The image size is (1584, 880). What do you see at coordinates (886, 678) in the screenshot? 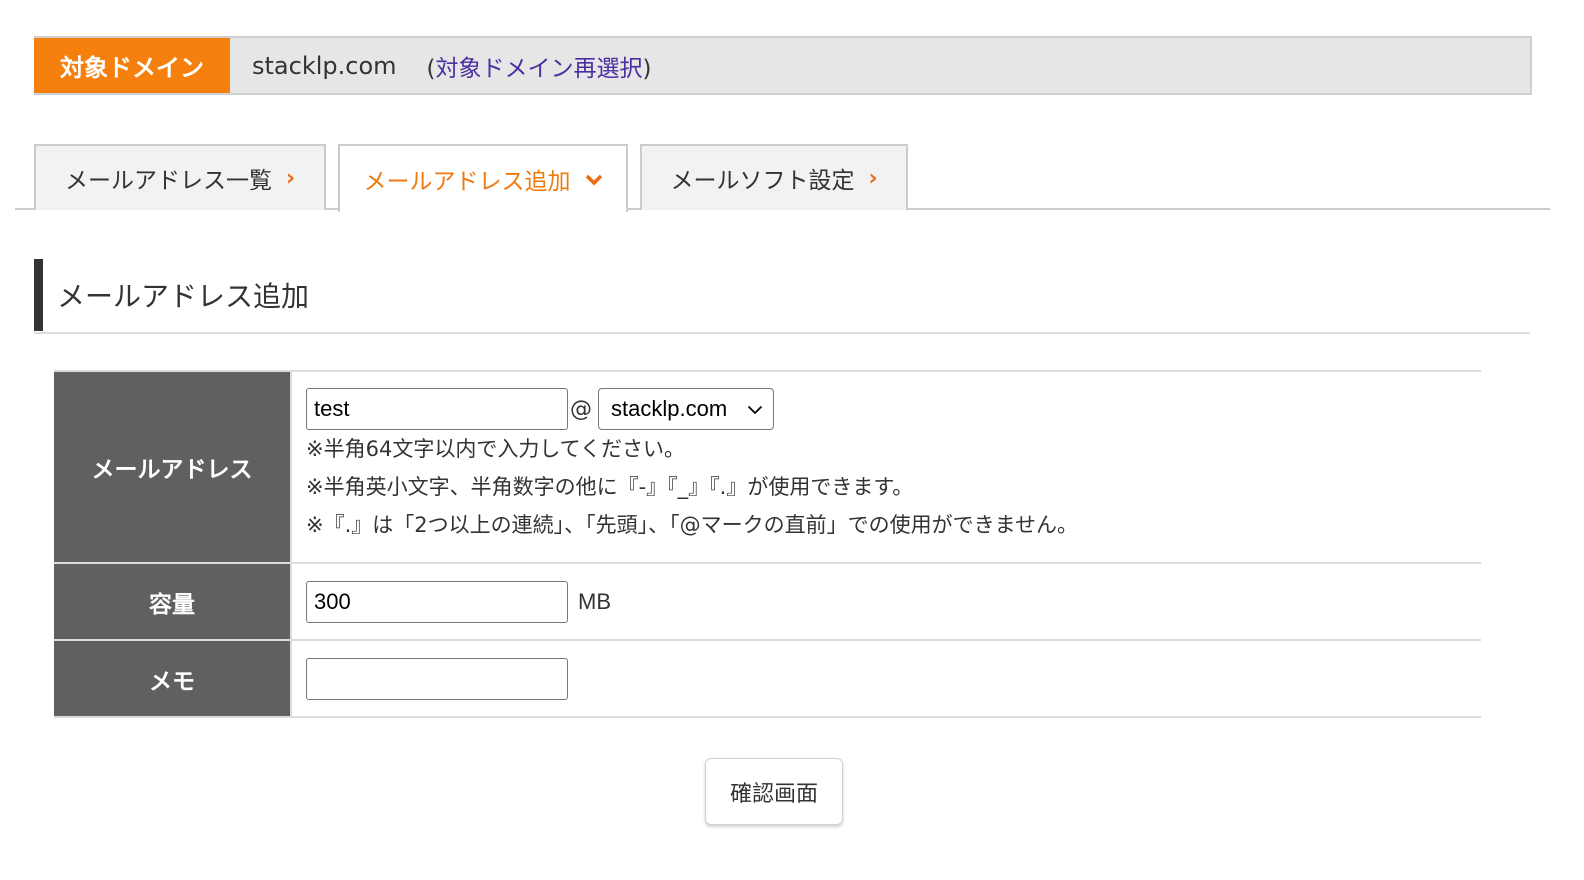
I see `memo-cell` at bounding box center [886, 678].